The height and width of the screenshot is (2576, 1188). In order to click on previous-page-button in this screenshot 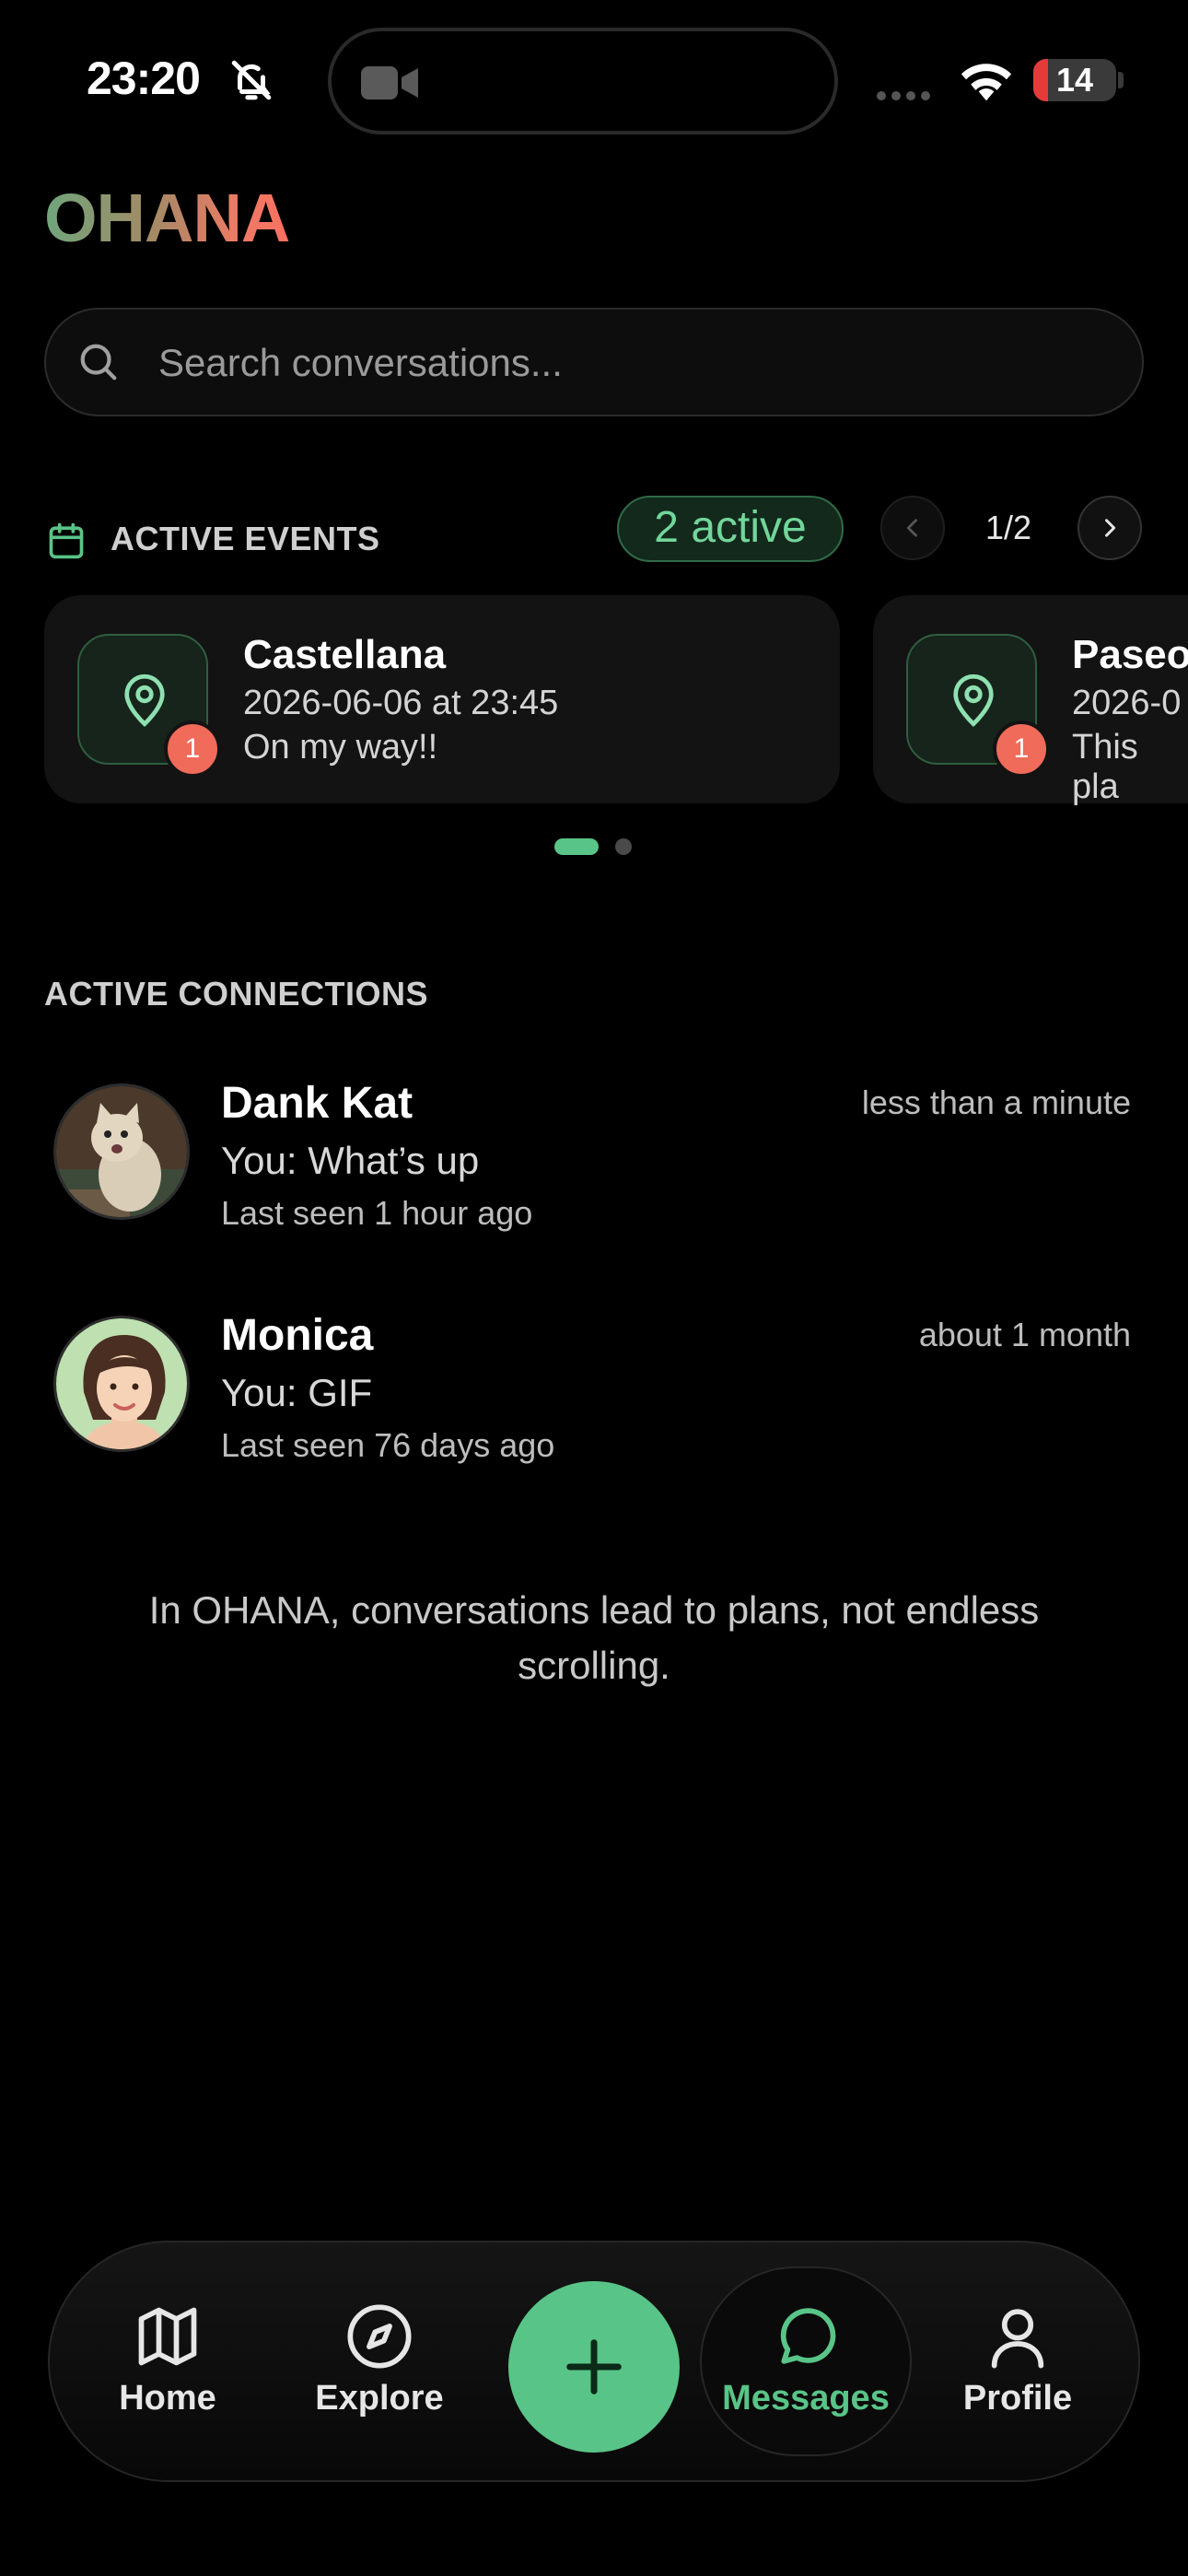, I will do `click(912, 528)`.